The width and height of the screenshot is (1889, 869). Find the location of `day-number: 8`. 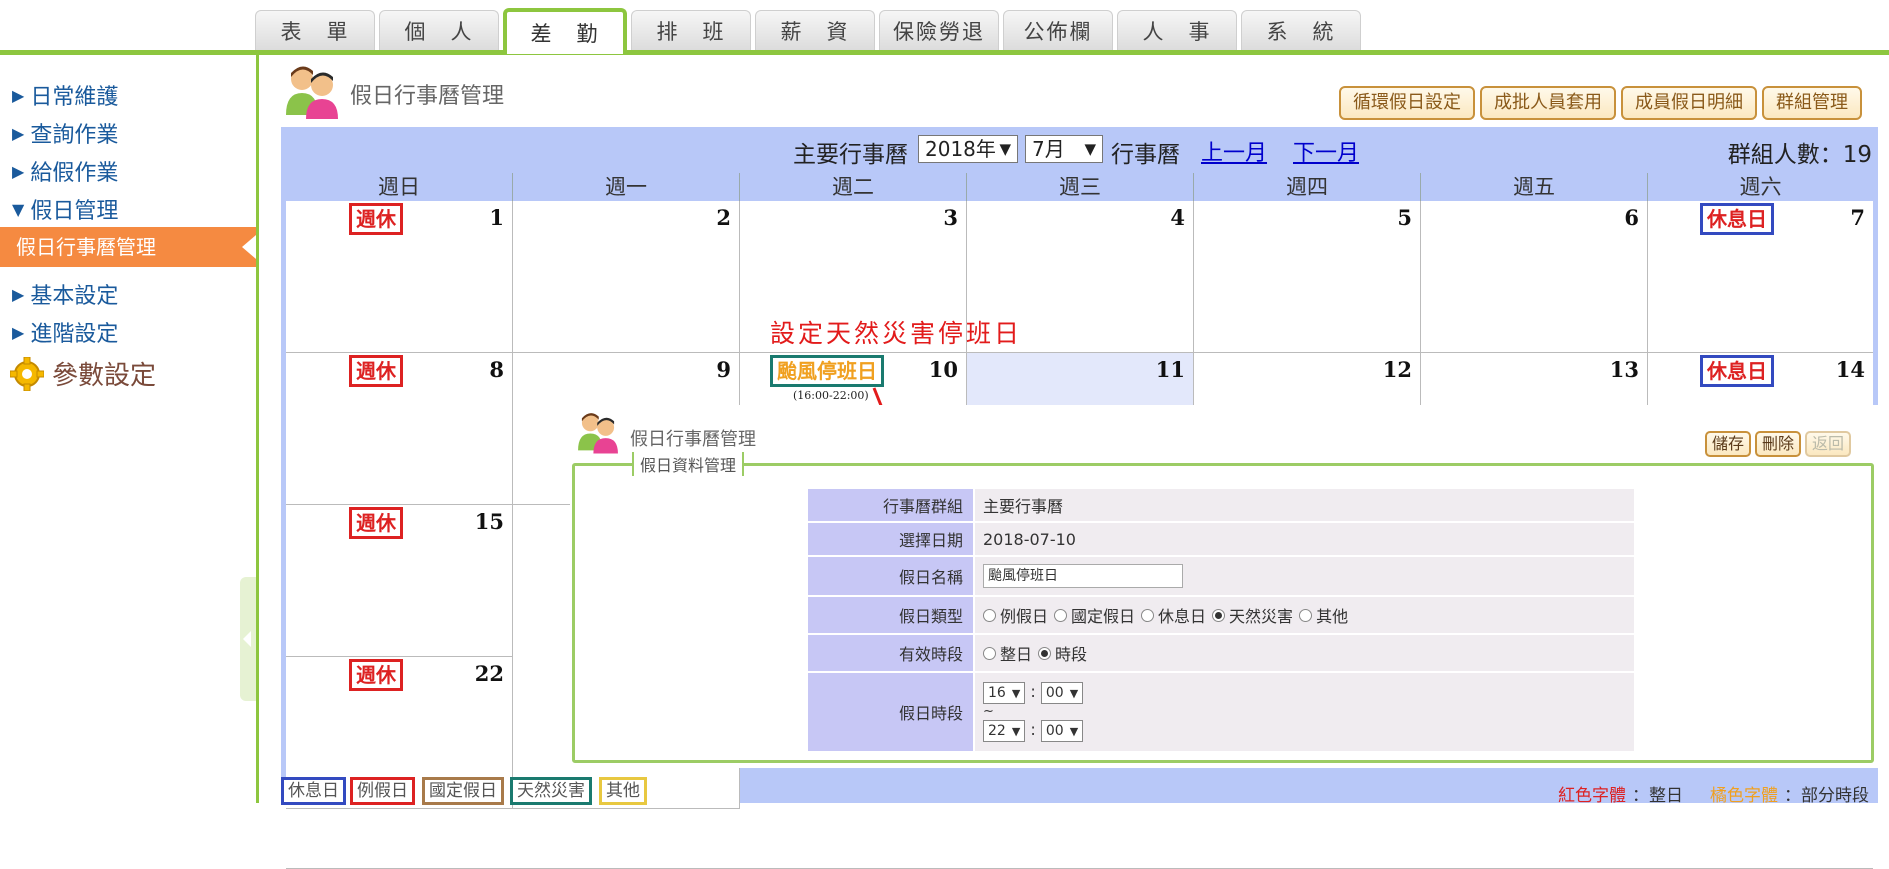

day-number: 8 is located at coordinates (496, 369).